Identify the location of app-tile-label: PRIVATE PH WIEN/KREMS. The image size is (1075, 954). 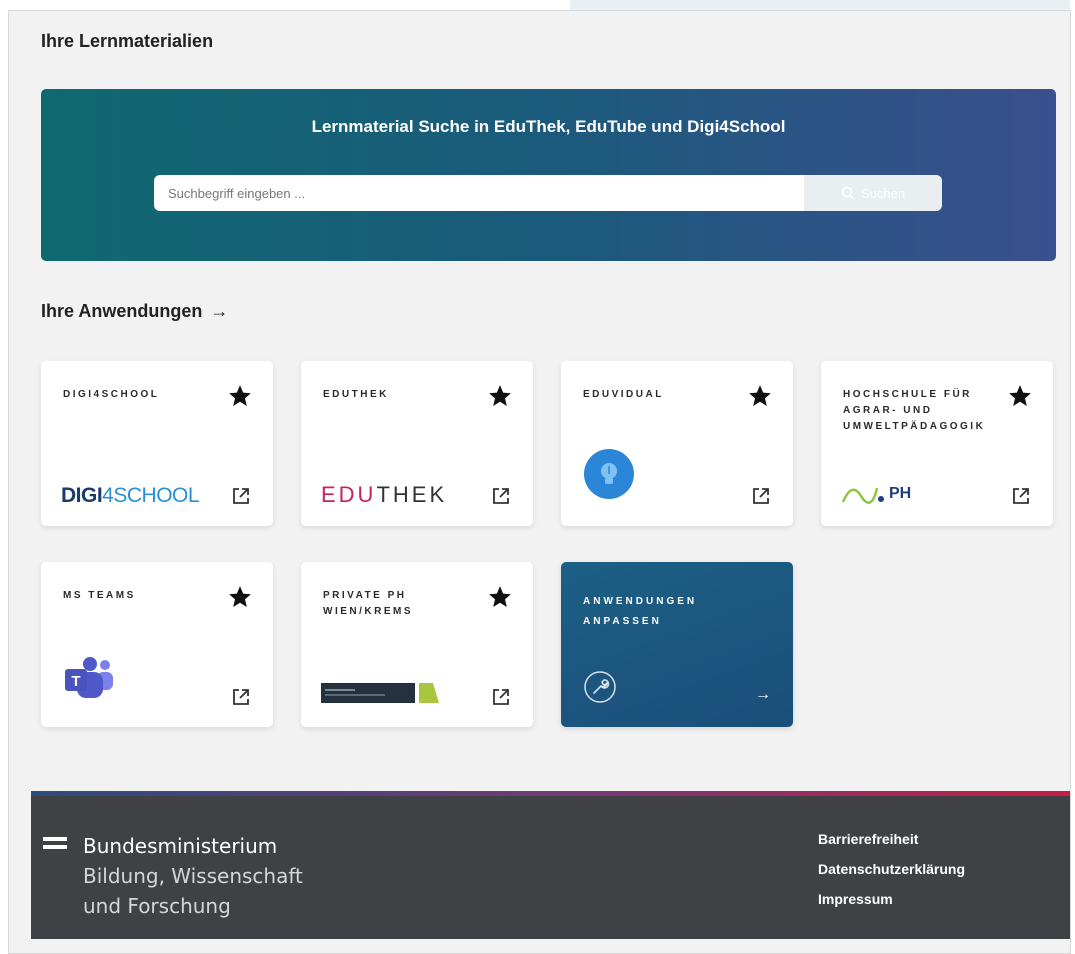
(368, 603).